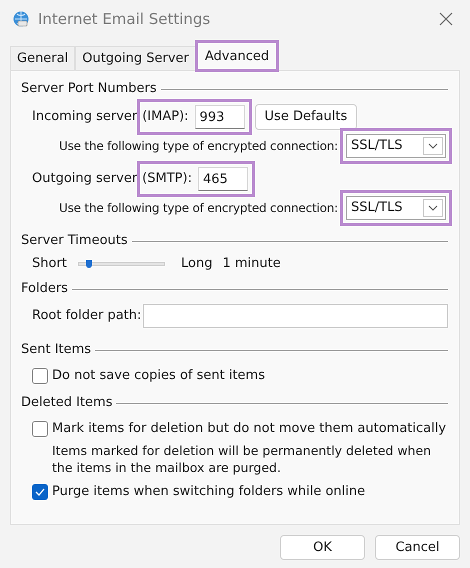  What do you see at coordinates (89, 264) in the screenshot?
I see `slider-thumb` at bounding box center [89, 264].